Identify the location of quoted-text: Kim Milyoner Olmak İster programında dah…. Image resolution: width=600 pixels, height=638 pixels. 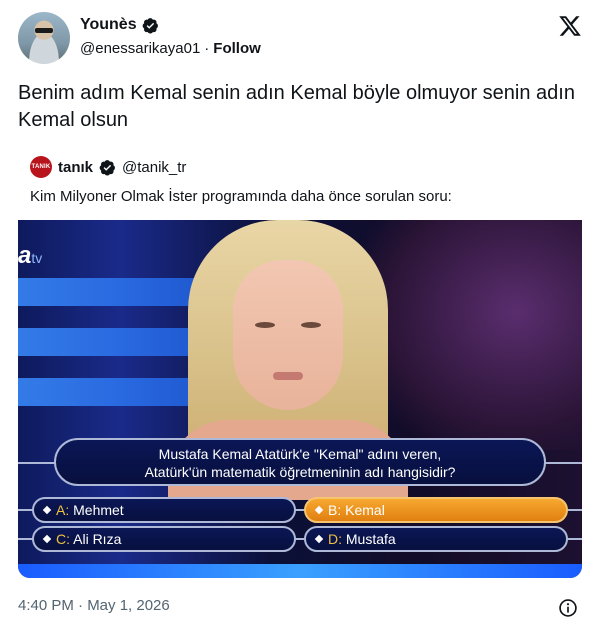
(241, 196).